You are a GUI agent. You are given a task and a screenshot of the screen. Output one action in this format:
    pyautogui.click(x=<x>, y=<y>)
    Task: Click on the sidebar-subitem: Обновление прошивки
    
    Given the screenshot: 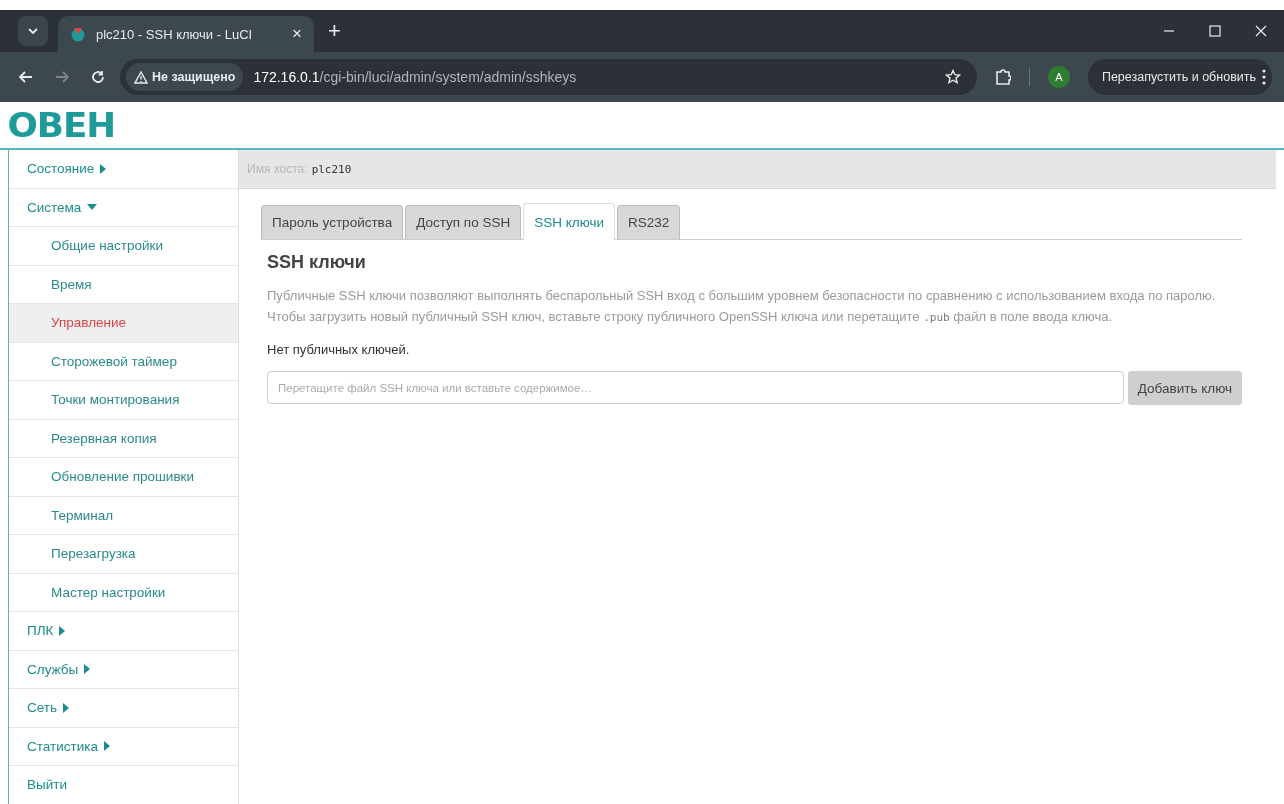 What is the action you would take?
    pyautogui.click(x=123, y=477)
    